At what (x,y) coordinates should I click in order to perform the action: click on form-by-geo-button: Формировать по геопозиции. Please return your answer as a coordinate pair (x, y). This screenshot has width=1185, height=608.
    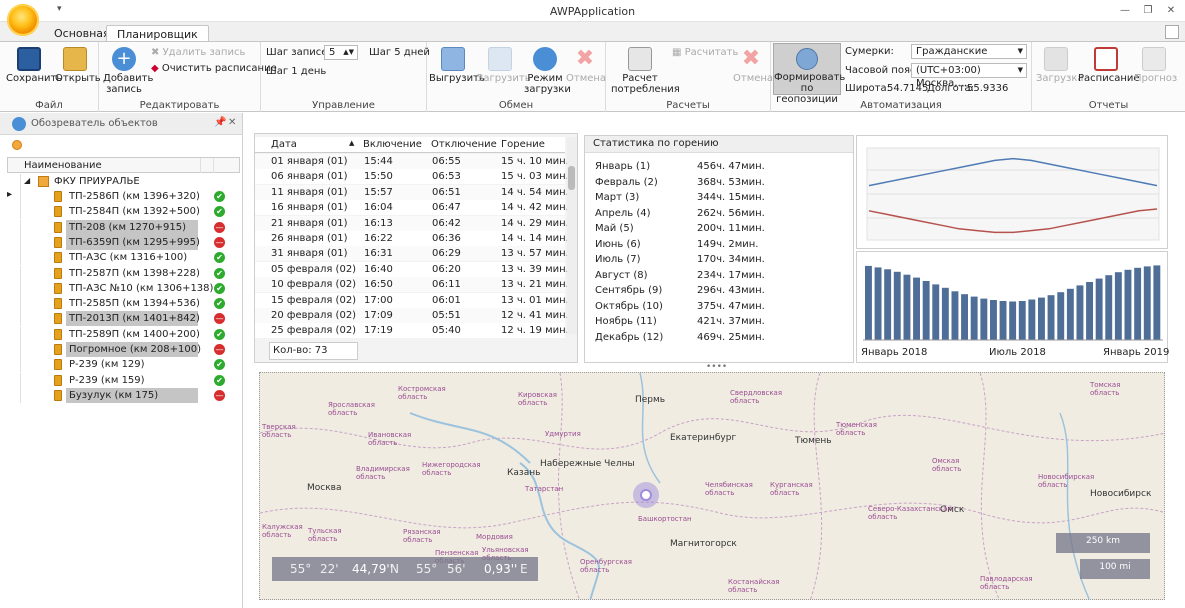
    Looking at the image, I should click on (809, 74).